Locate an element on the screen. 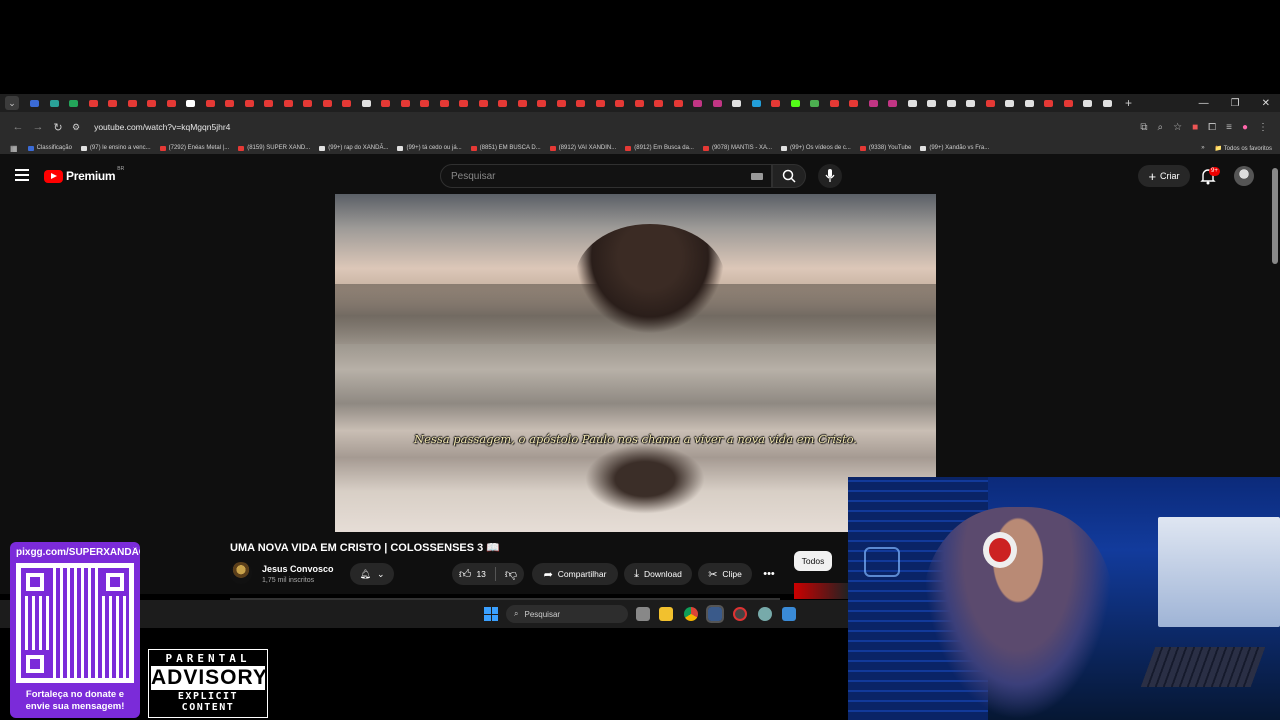 The height and width of the screenshot is (720, 1280). restore-icon: ❐ is located at coordinates (1235, 103).